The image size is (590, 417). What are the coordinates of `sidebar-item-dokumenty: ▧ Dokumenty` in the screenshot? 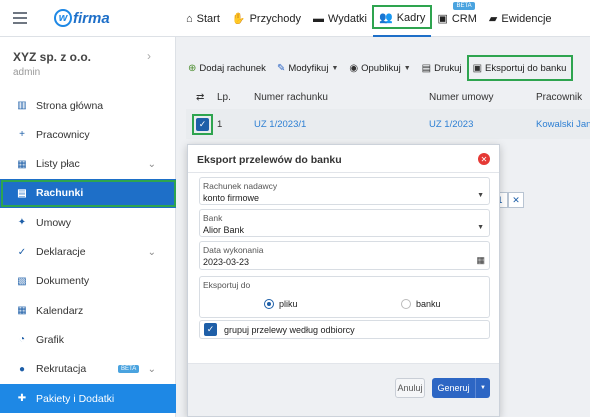 It's located at (88, 281).